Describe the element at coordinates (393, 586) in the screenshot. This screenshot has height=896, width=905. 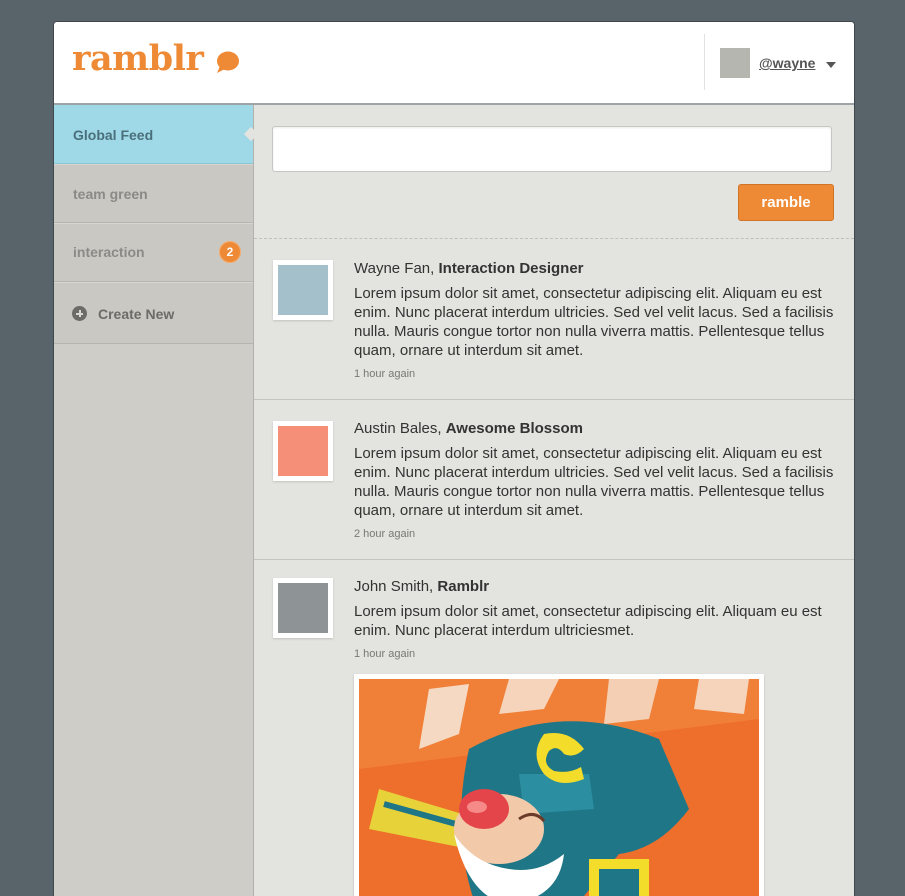
I see `post-author: John Smith,` at that location.